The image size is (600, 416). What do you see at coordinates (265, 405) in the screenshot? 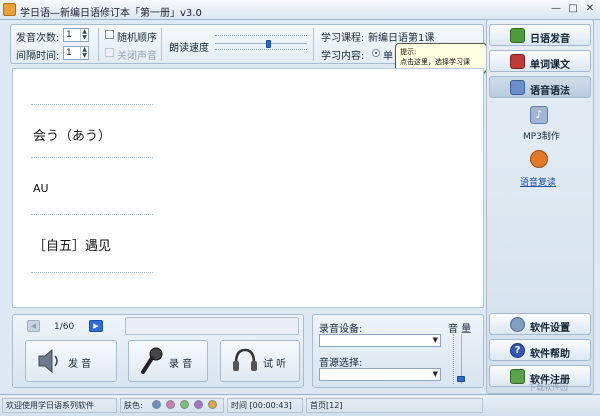
I see `status-time: 时间 [00:00:43]` at bounding box center [265, 405].